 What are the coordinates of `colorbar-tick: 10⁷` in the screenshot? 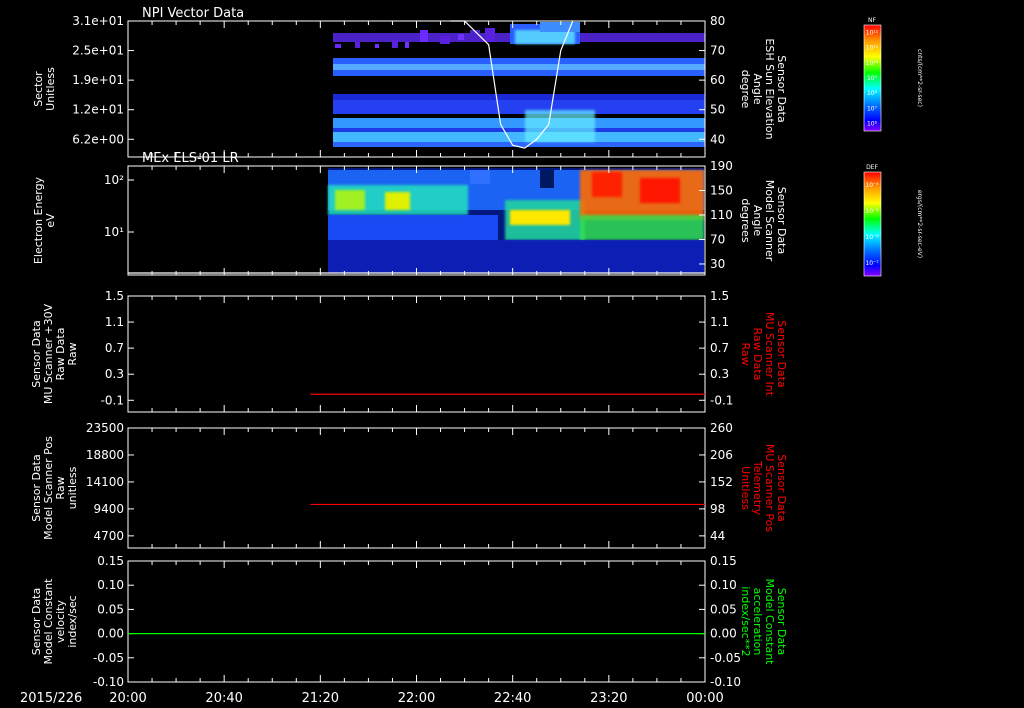 It's located at (872, 108).